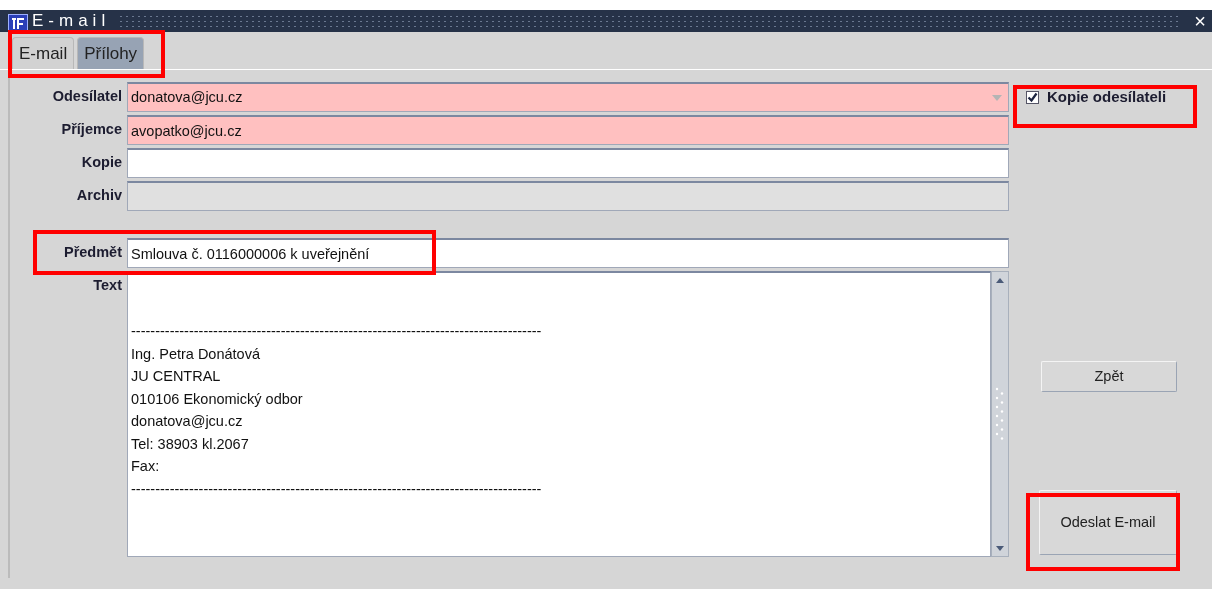 Image resolution: width=1212 pixels, height=589 pixels. Describe the element at coordinates (568, 97) in the screenshot. I see `sender-dropdown: donatova@jcu.cz` at that location.